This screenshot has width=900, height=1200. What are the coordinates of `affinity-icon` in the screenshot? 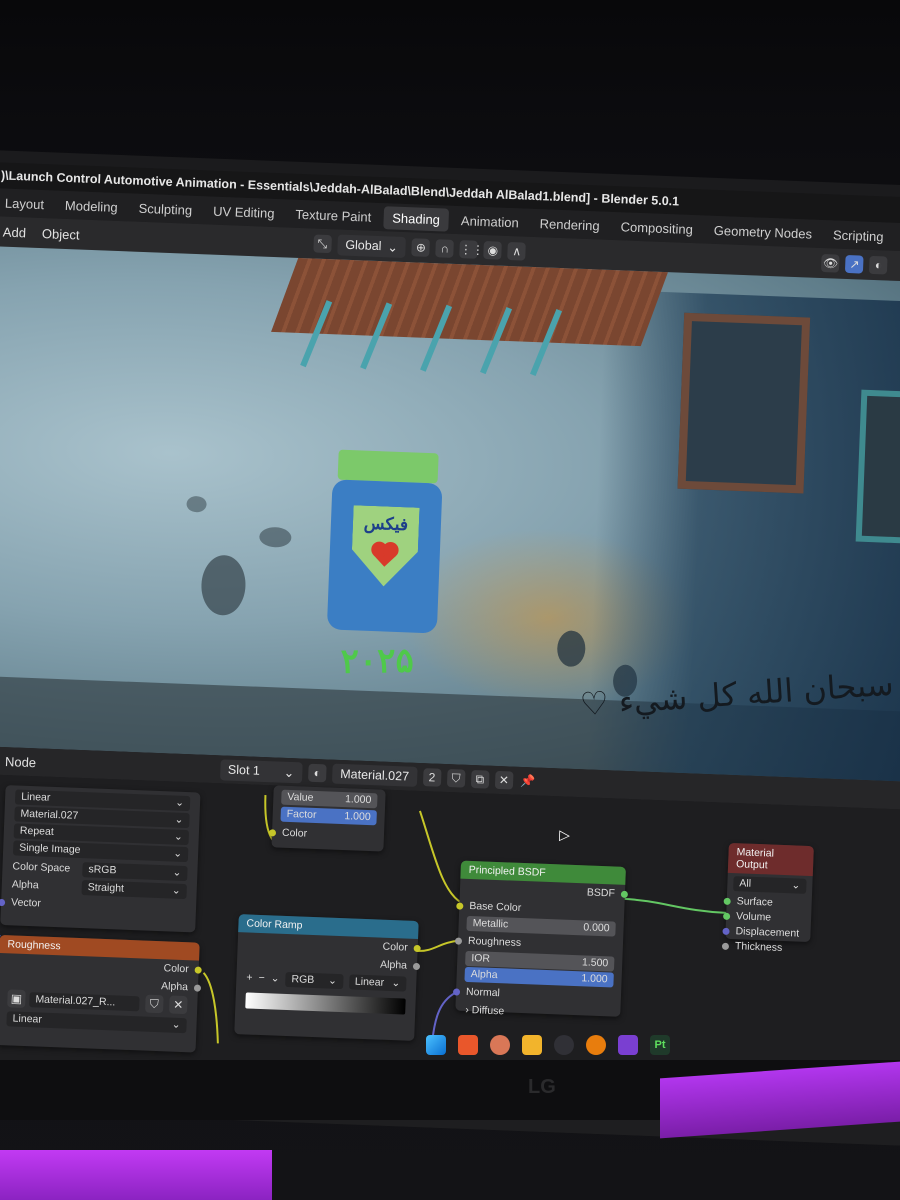 It's located at (628, 1045).